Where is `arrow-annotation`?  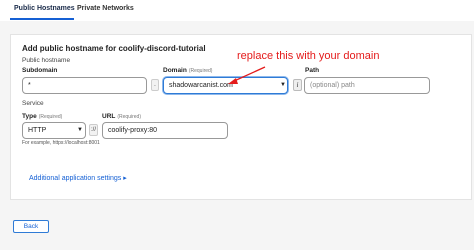 arrow-annotation is located at coordinates (247, 75).